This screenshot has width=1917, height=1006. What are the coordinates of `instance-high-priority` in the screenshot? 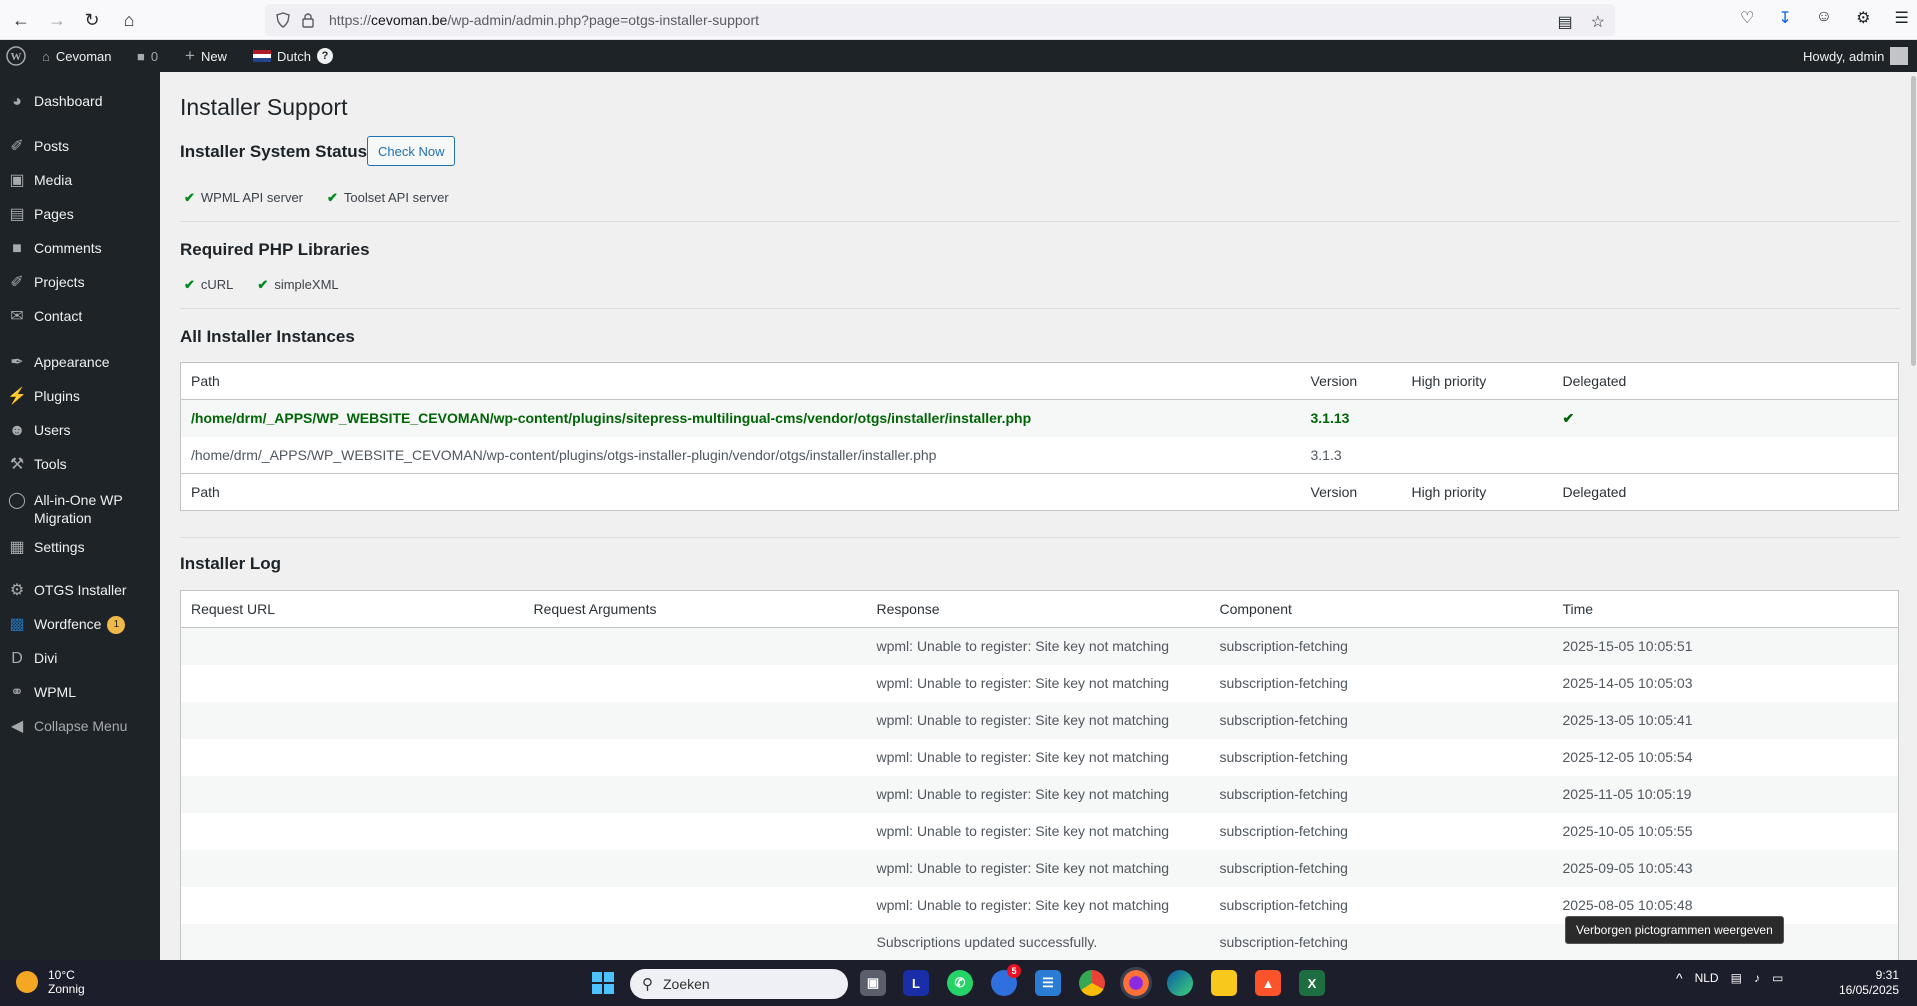 It's located at (1477, 455).